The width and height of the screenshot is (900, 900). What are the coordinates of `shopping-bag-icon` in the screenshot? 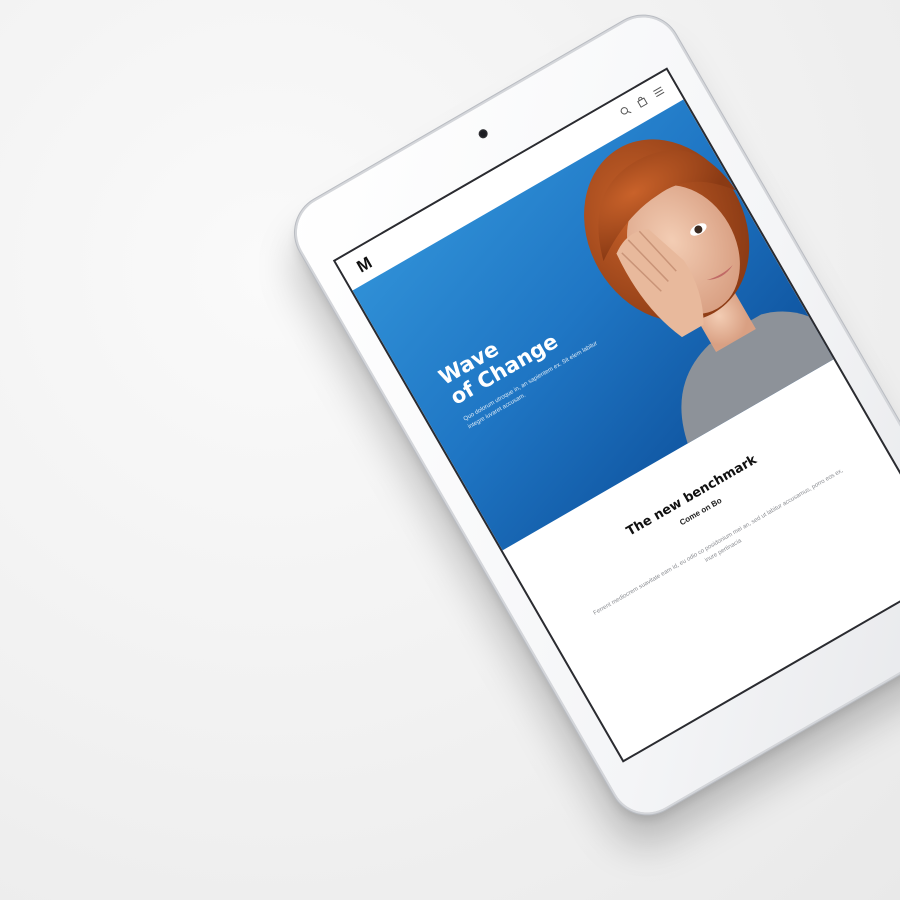 It's located at (642, 102).